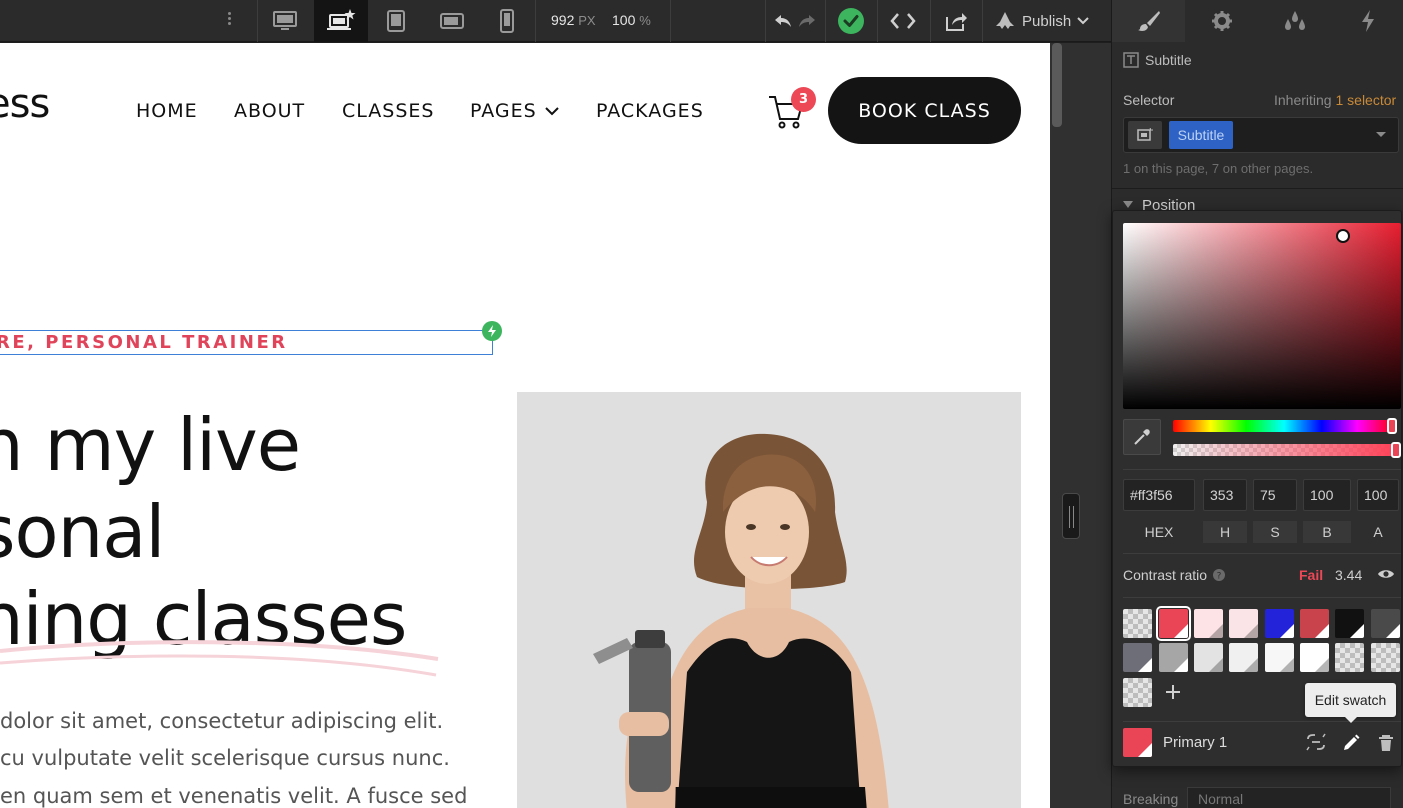 Image resolution: width=1403 pixels, height=808 pixels. Describe the element at coordinates (1173, 657) in the screenshot. I see `swatch-gray` at that location.